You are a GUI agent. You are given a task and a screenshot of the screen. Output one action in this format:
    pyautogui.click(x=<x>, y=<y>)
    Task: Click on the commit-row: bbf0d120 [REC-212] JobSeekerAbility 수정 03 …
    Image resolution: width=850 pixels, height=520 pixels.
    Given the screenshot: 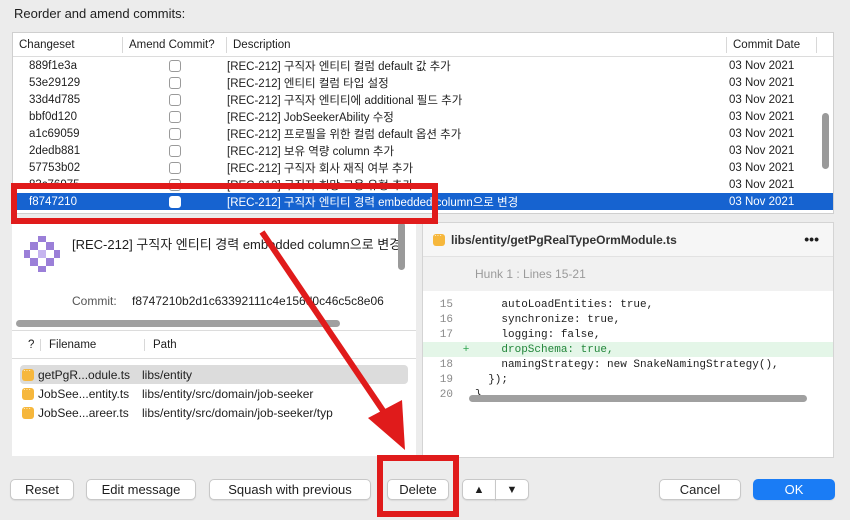 What is the action you would take?
    pyautogui.click(x=423, y=116)
    